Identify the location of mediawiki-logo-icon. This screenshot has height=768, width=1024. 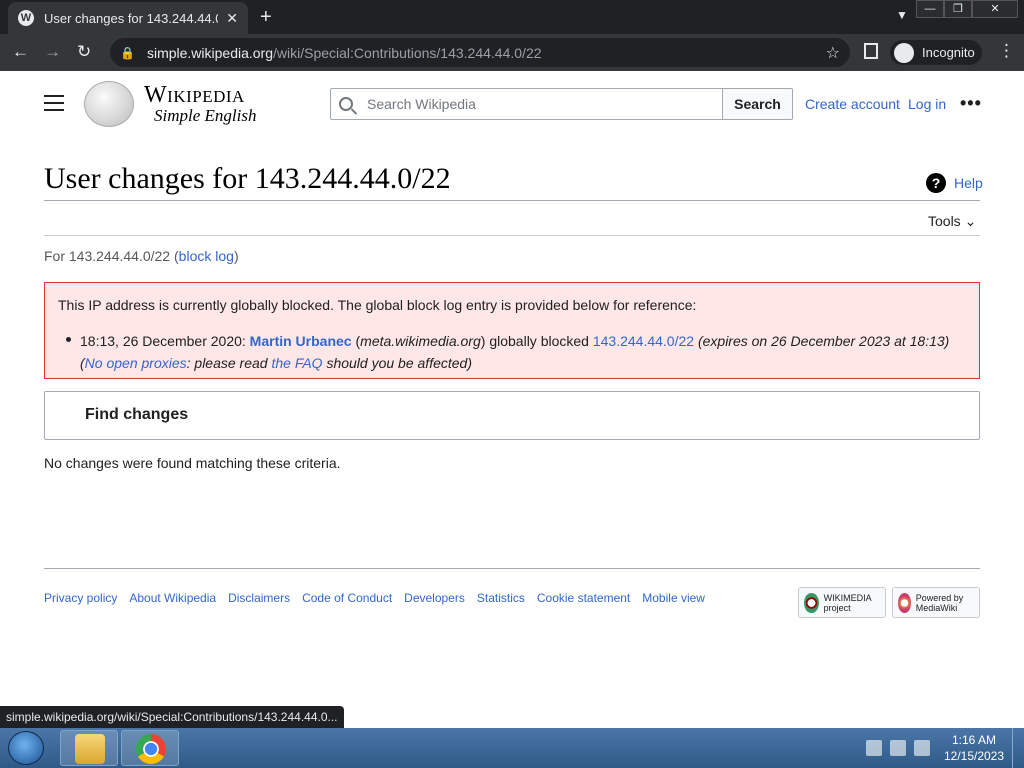
(904, 602).